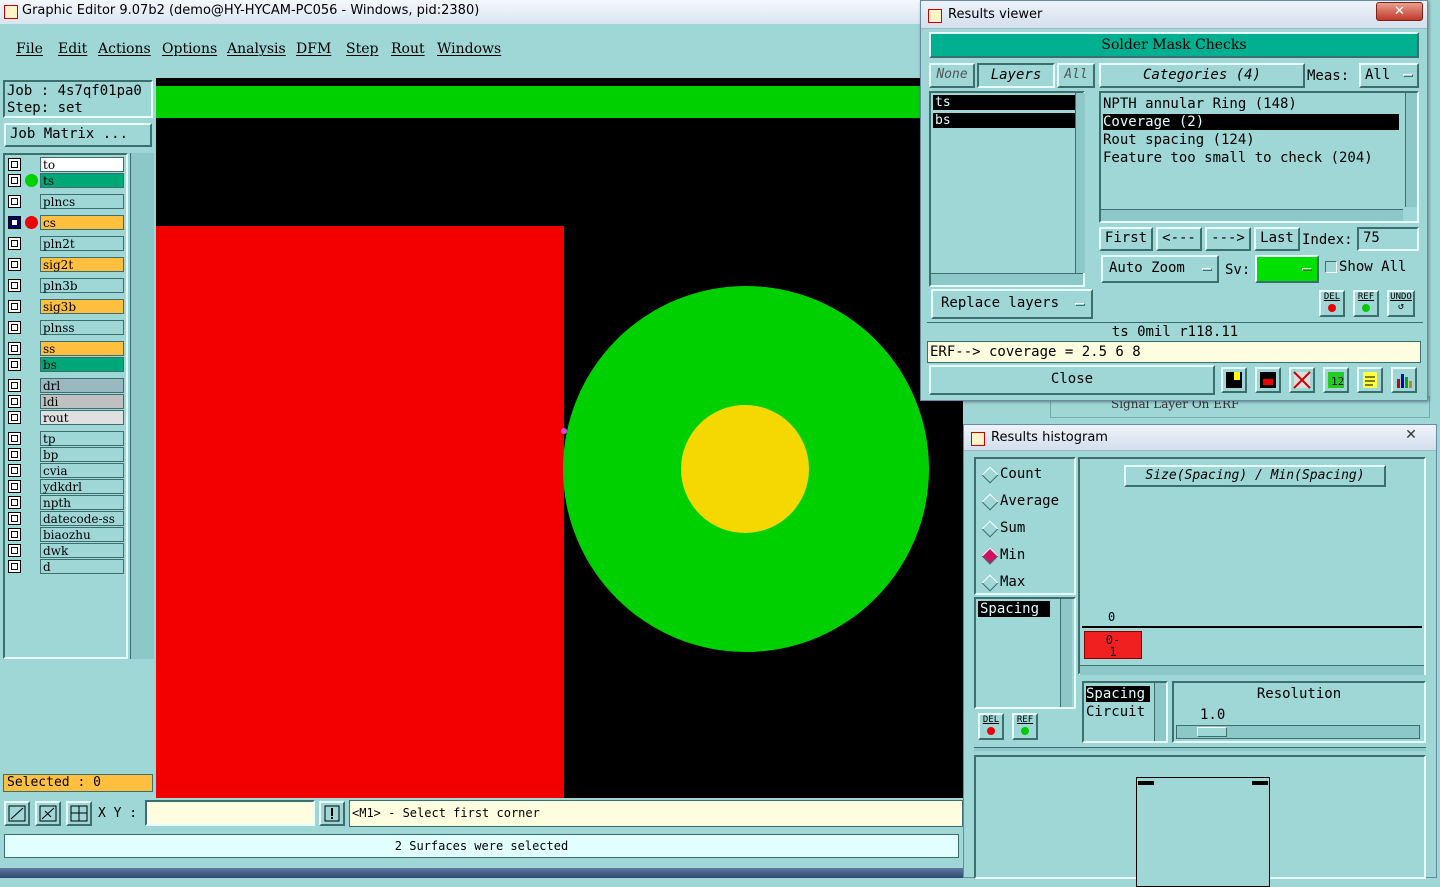 The height and width of the screenshot is (887, 1440). What do you see at coordinates (65, 201) in the screenshot?
I see `layer-row-plncs: plncs` at bounding box center [65, 201].